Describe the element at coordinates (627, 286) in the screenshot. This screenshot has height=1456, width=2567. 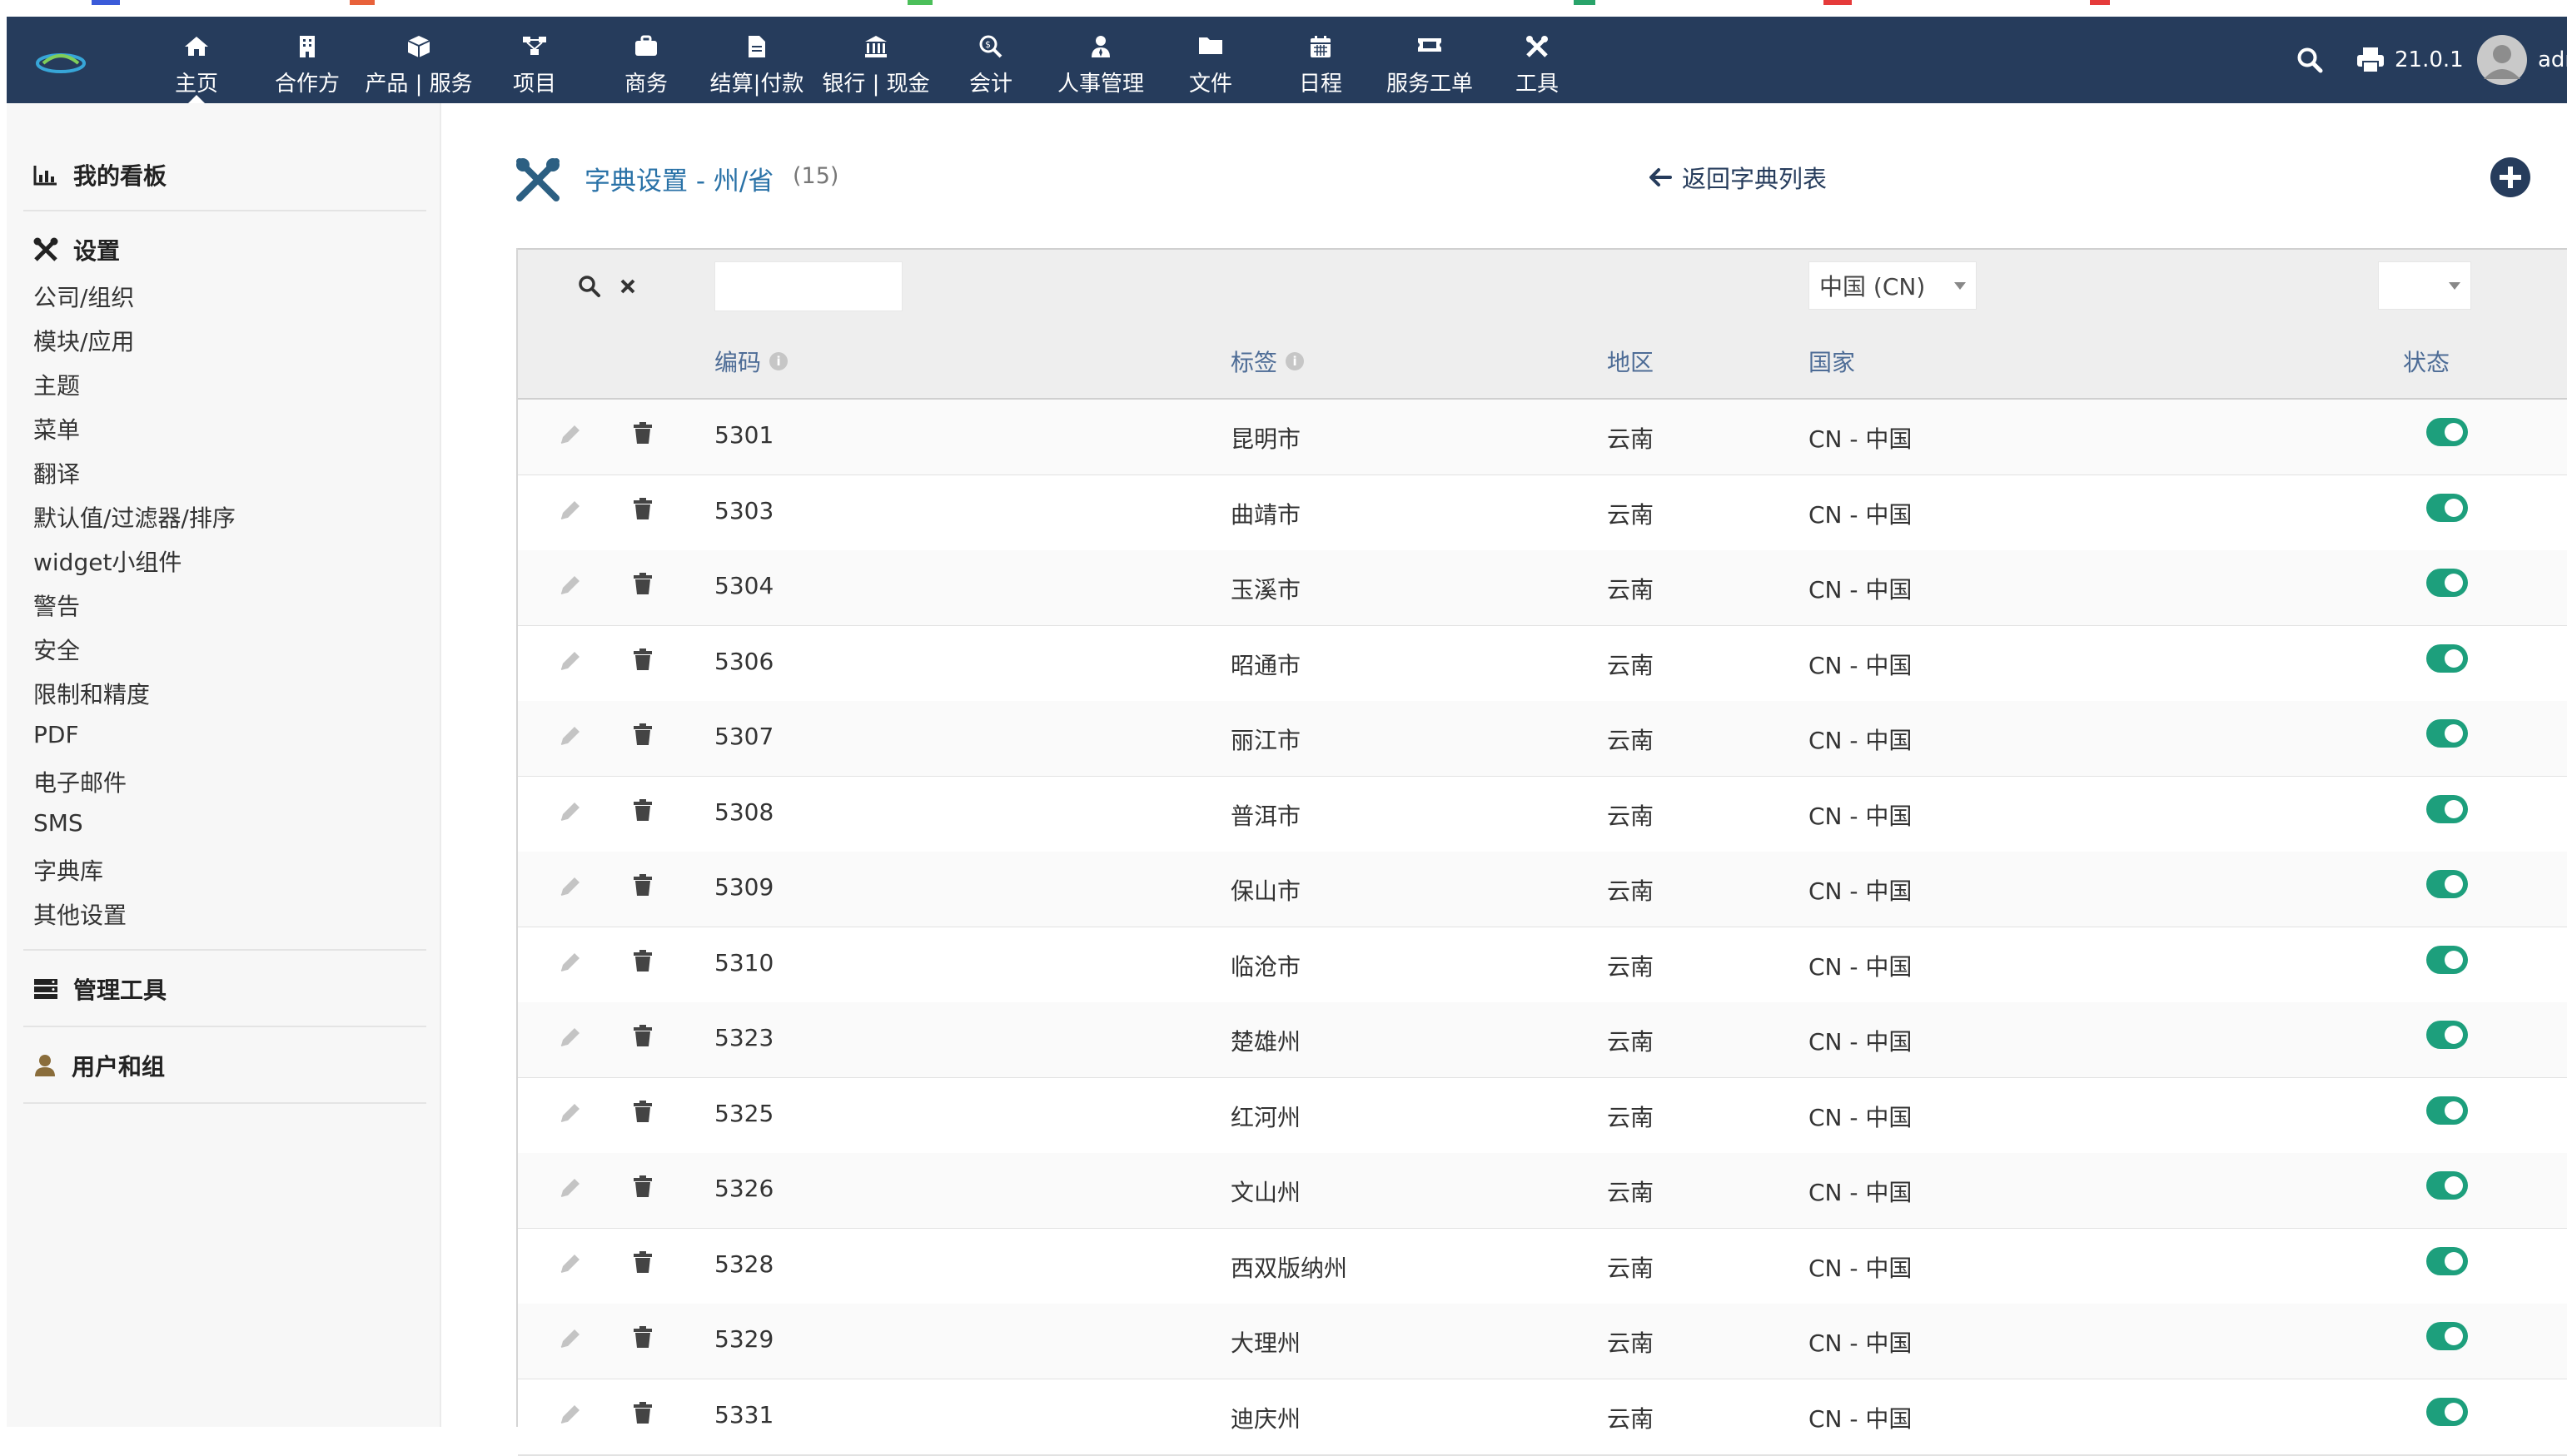
I see `clear-filter-icon` at that location.